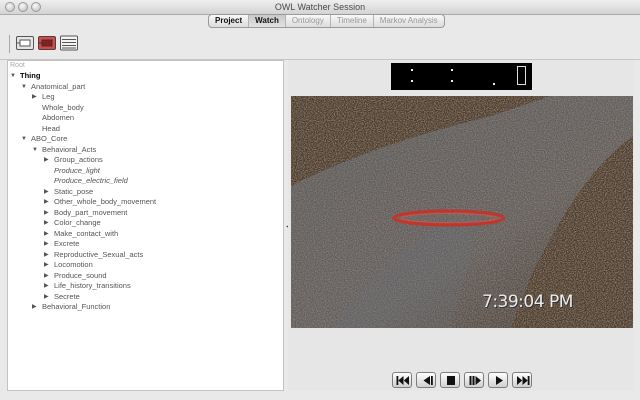 The width and height of the screenshot is (640, 400). What do you see at coordinates (145, 129) in the screenshot?
I see `tree-node-head: Head` at bounding box center [145, 129].